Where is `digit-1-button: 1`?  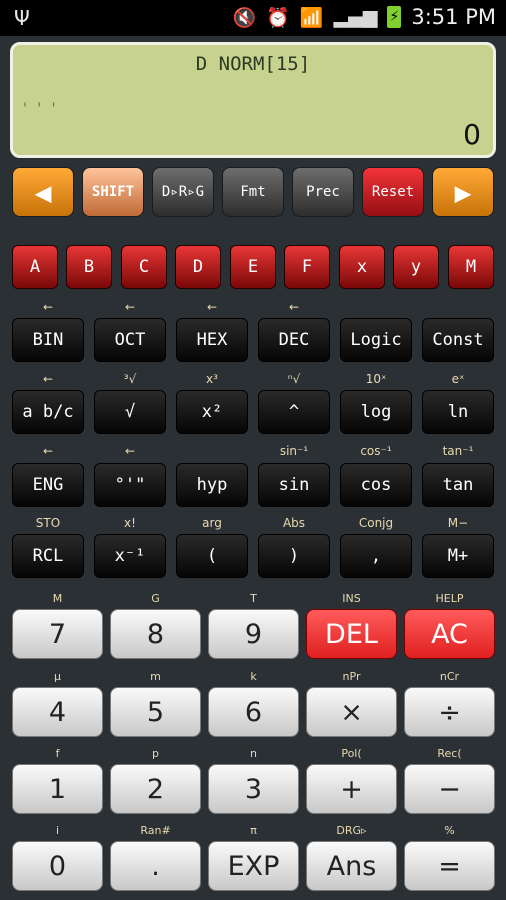
digit-1-button: 1 is located at coordinates (57, 789).